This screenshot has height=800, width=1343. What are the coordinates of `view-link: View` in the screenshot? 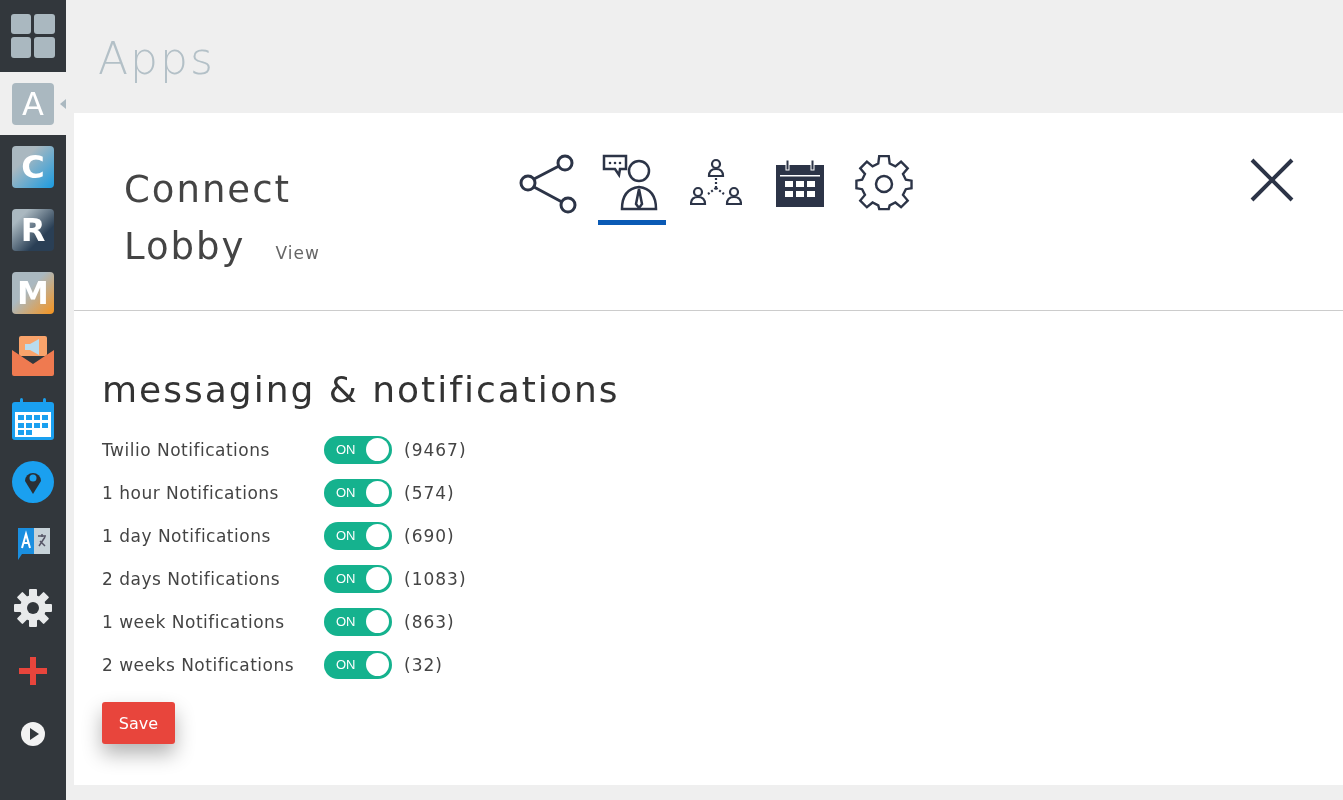 It's located at (297, 253).